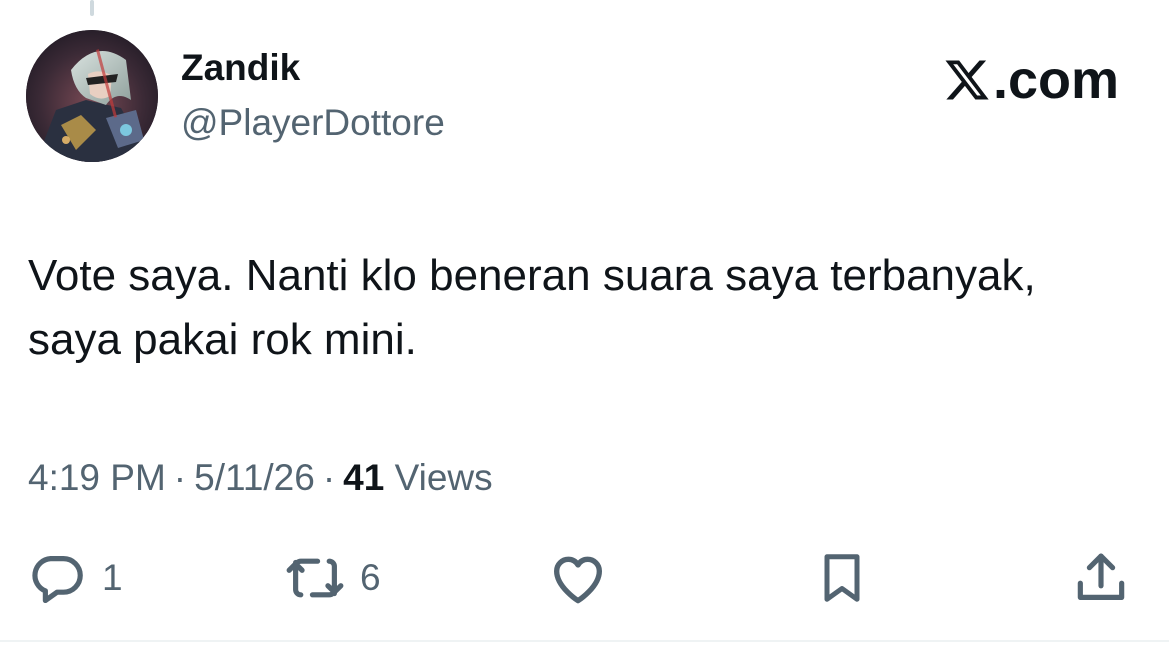 The height and width of the screenshot is (660, 1169). I want to click on x-logo-icon, so click(967, 80).